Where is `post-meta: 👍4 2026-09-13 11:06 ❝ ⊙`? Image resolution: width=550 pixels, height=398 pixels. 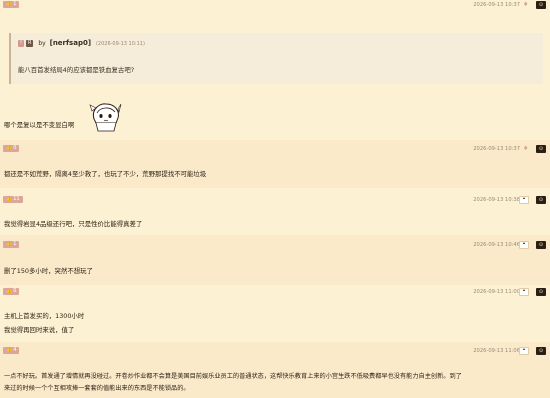 post-meta: 👍4 2026-09-13 11:06 ❝ ⊙ is located at coordinates (275, 351).